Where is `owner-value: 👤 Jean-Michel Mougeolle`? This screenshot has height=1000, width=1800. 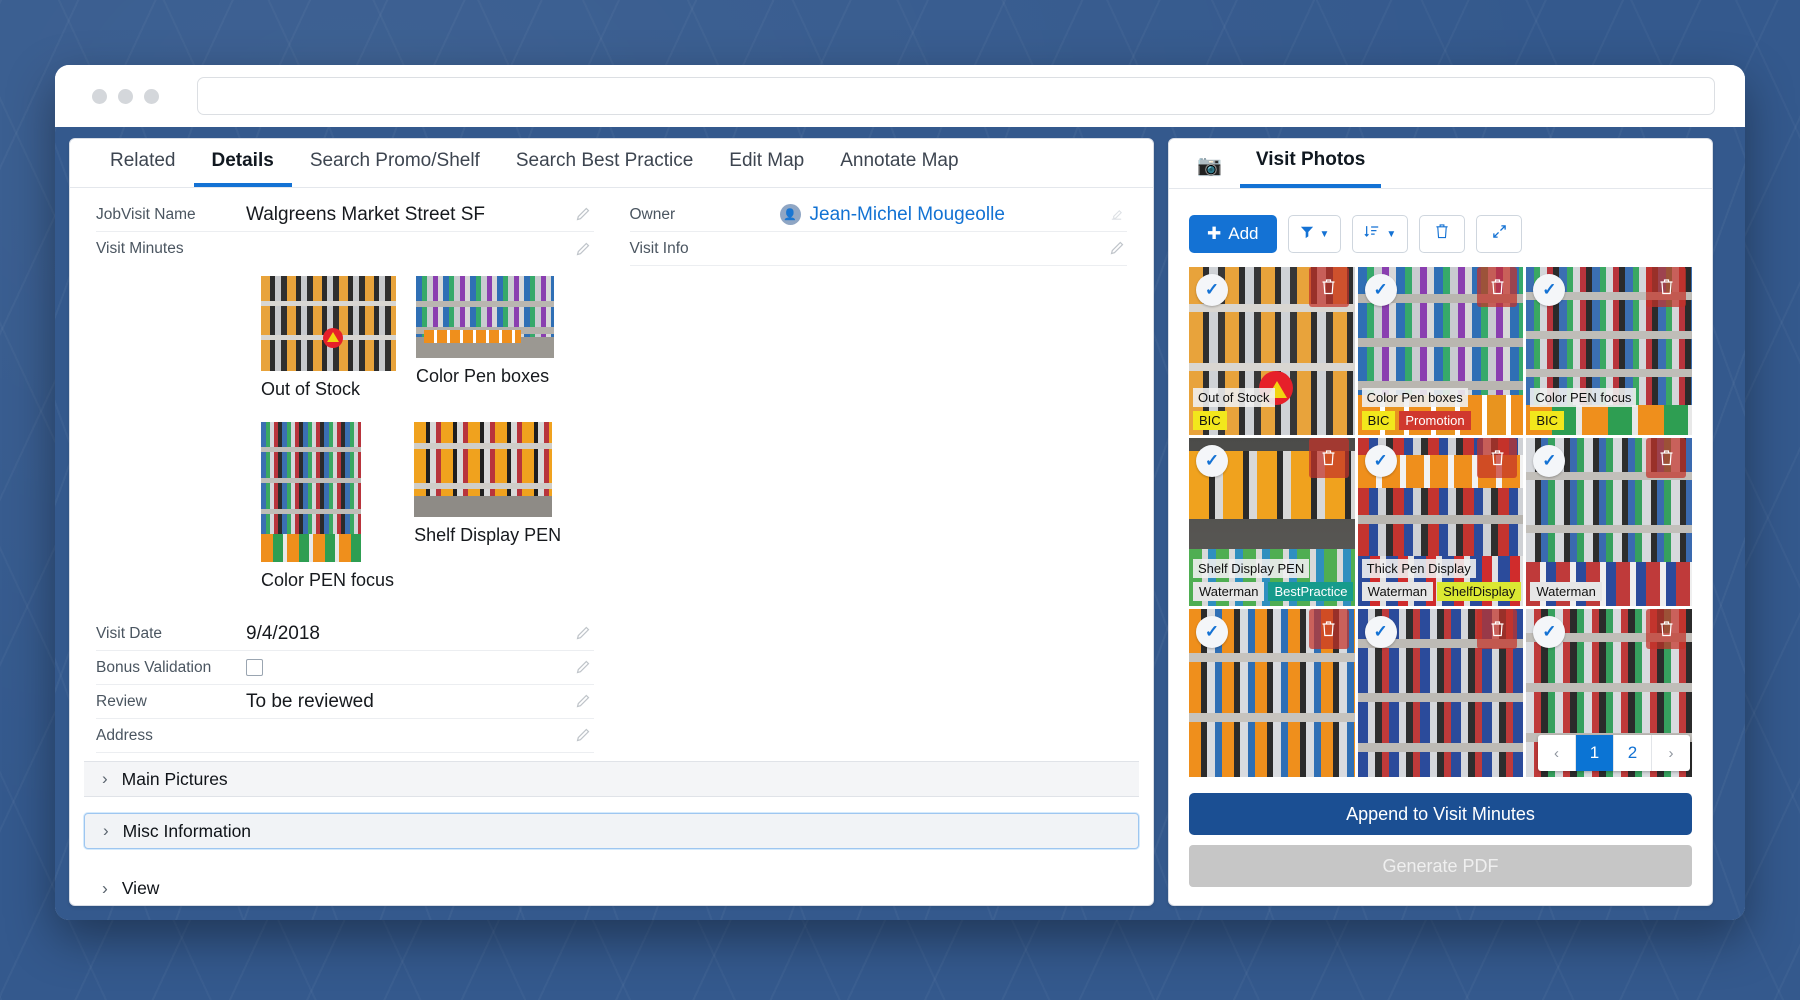 owner-value: 👤 Jean-Michel Mougeolle is located at coordinates (942, 215).